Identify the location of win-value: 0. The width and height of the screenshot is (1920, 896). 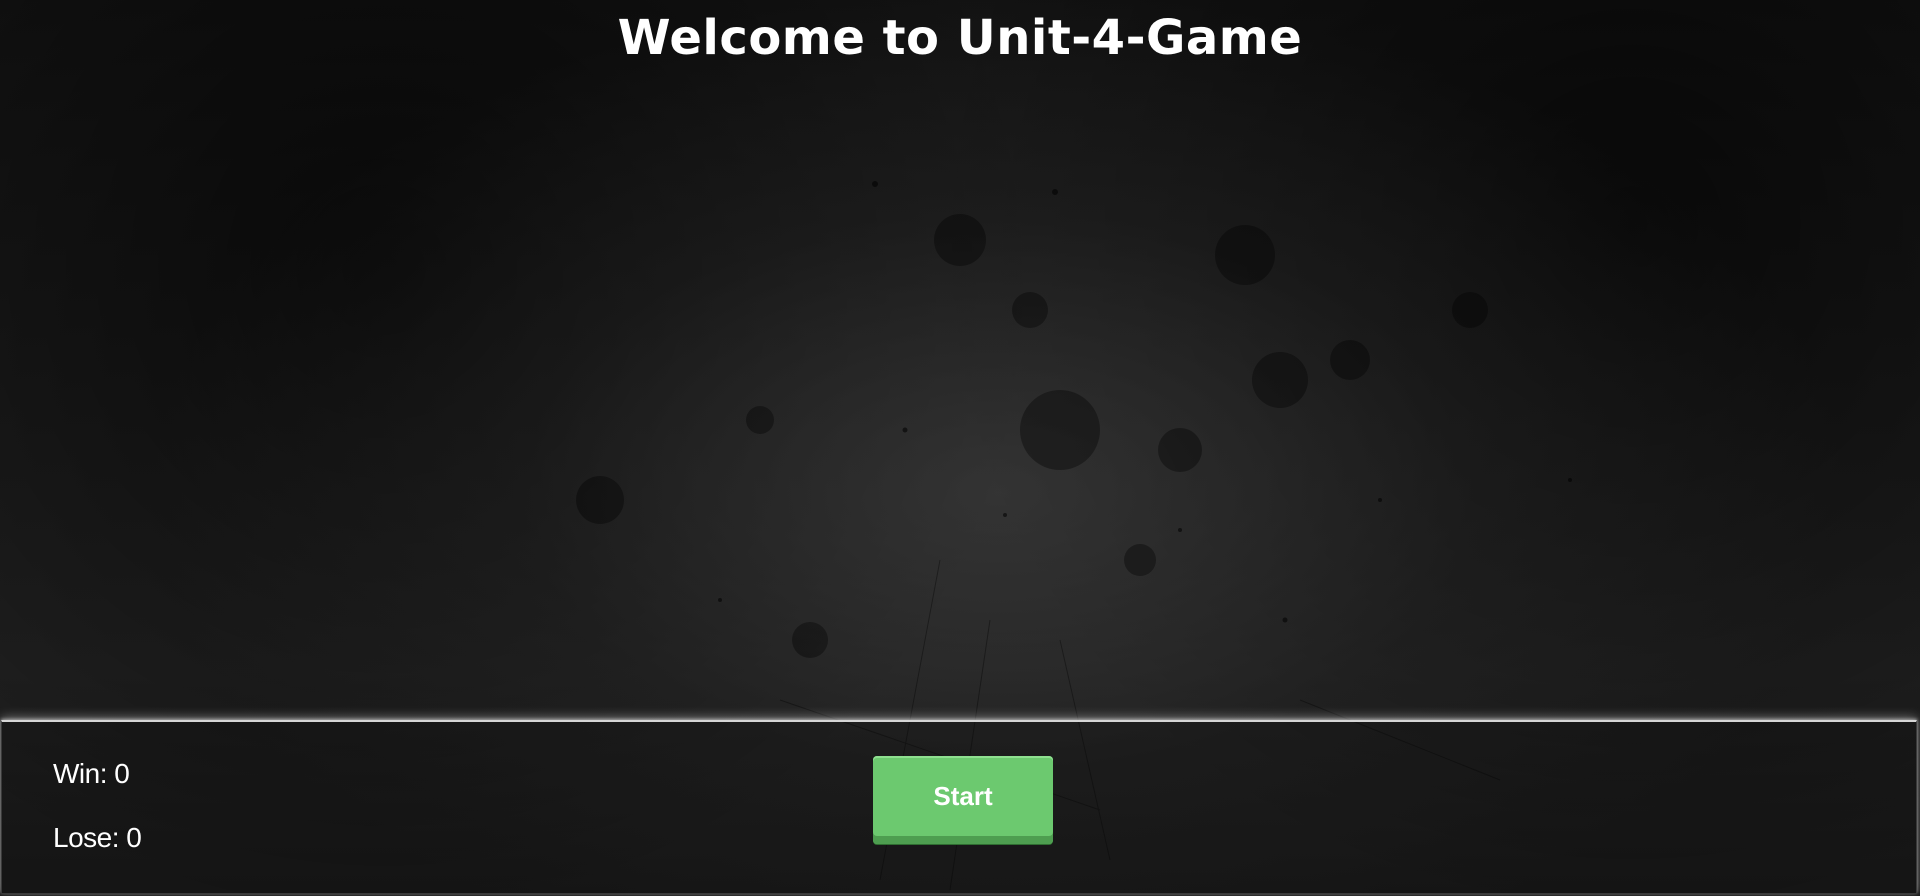
(122, 773).